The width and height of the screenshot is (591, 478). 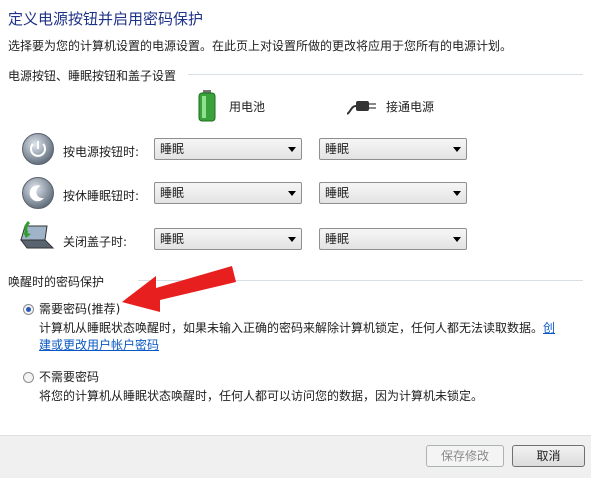 What do you see at coordinates (393, 239) in the screenshot?
I see `close-lid-plugged-select: 睡眠` at bounding box center [393, 239].